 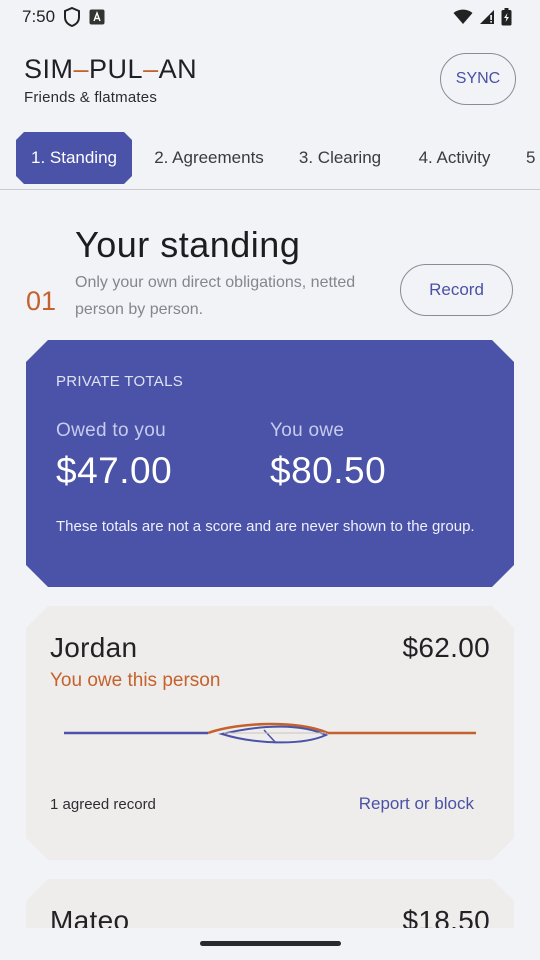 I want to click on brand-part-1: SIM, so click(x=49, y=69).